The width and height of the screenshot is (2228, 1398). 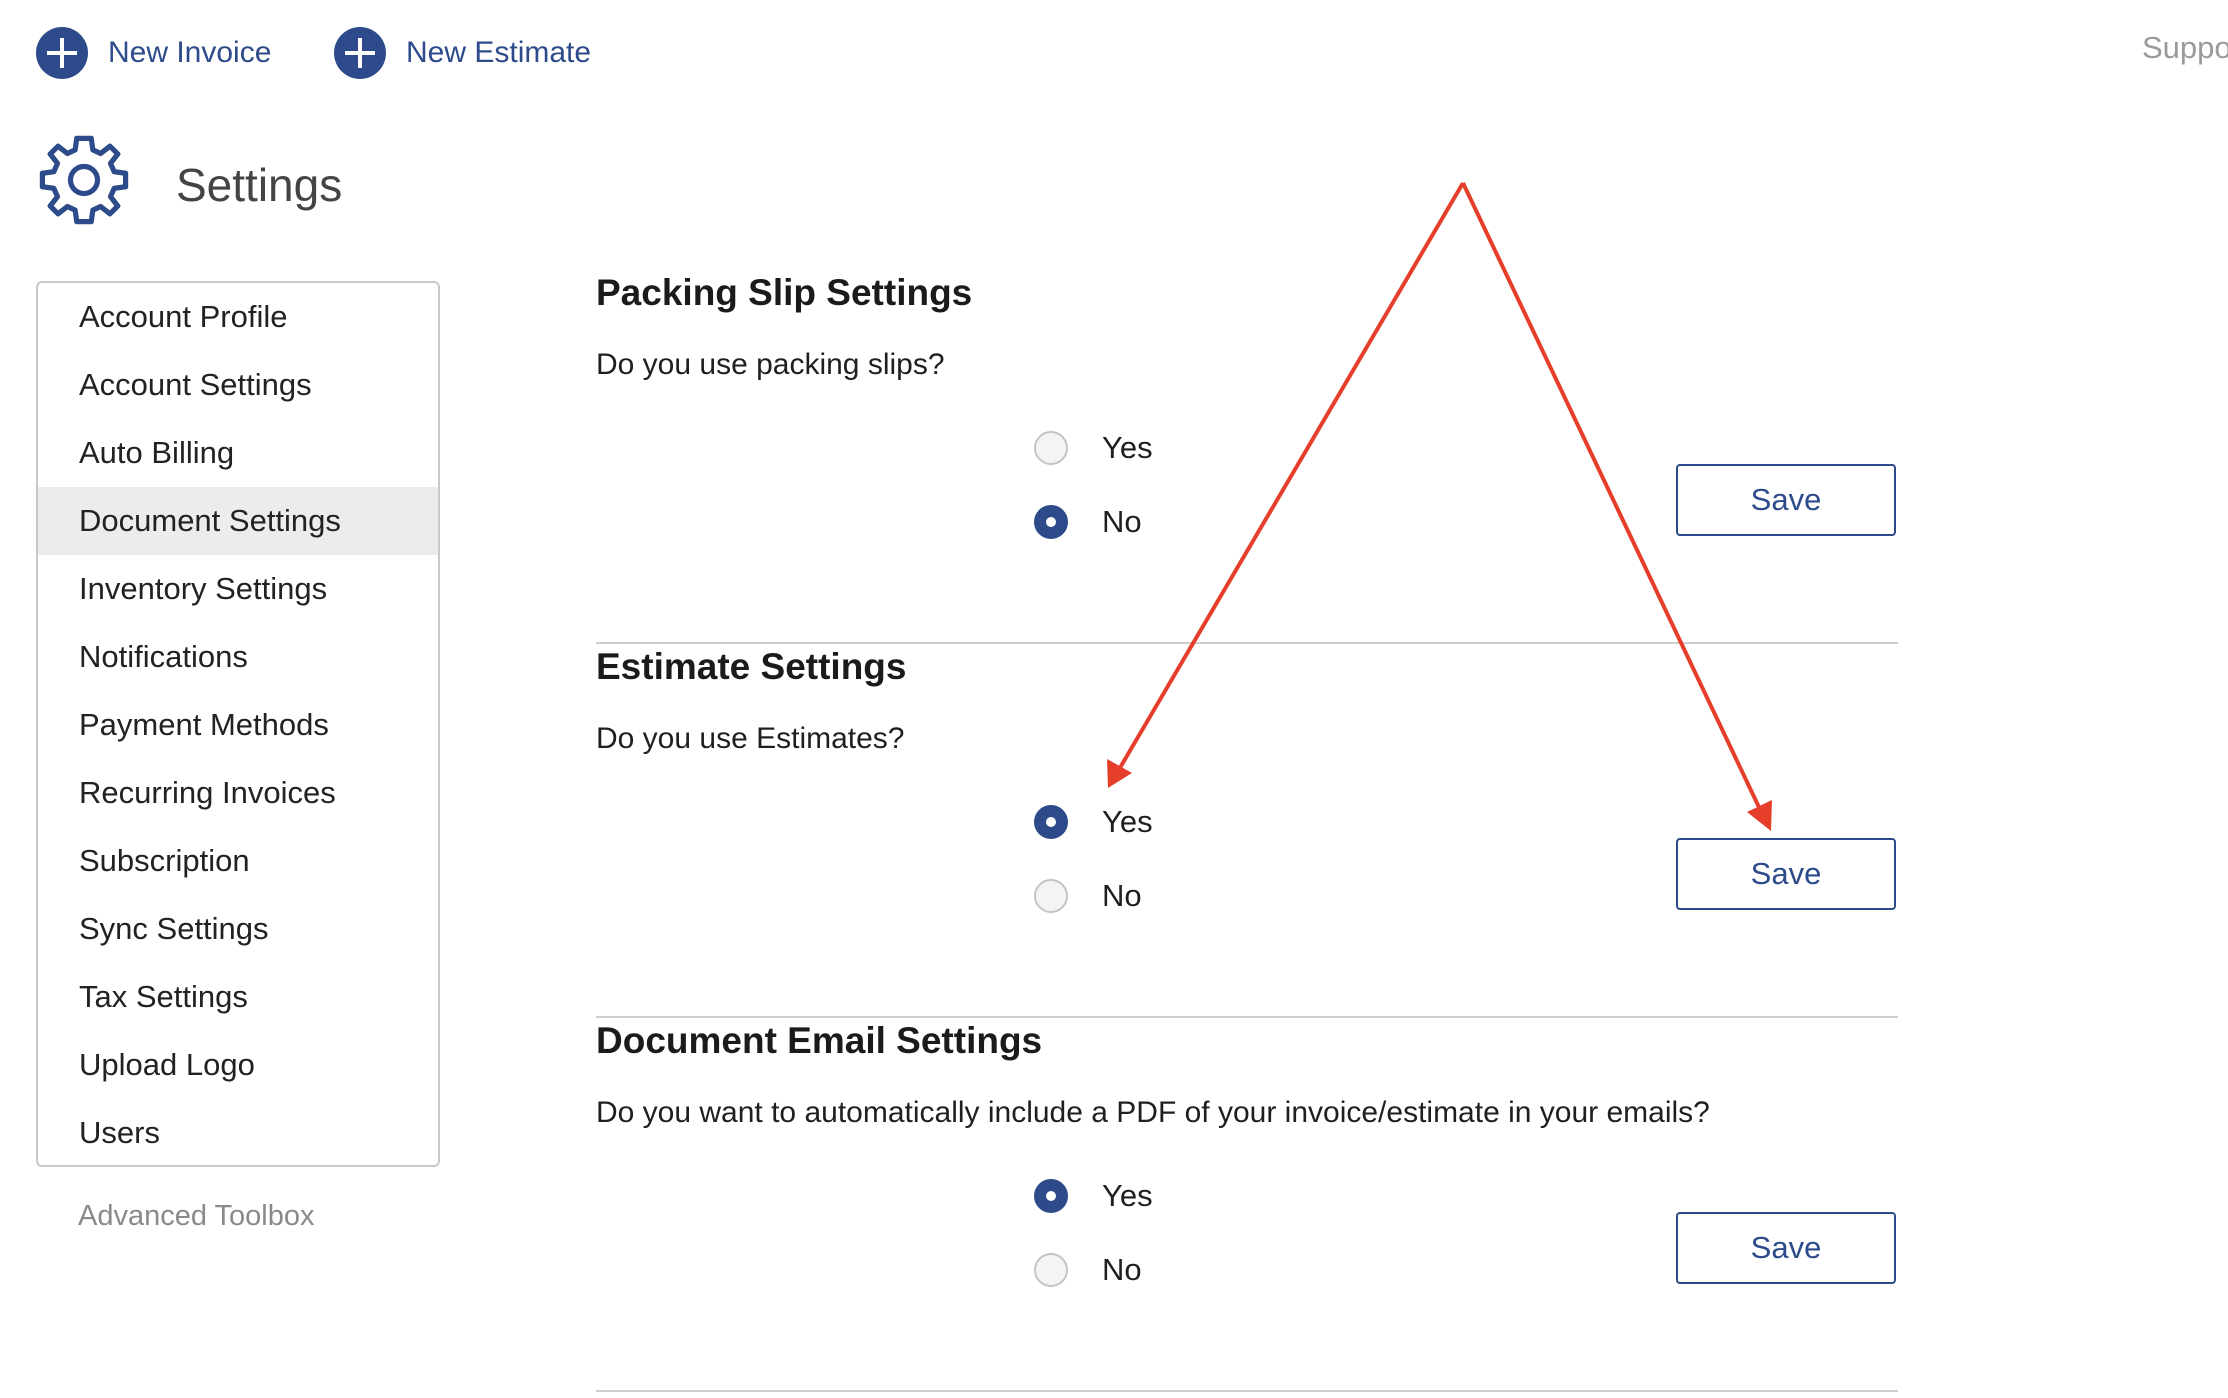 What do you see at coordinates (751, 666) in the screenshot?
I see `section-title: Estimate Settings` at bounding box center [751, 666].